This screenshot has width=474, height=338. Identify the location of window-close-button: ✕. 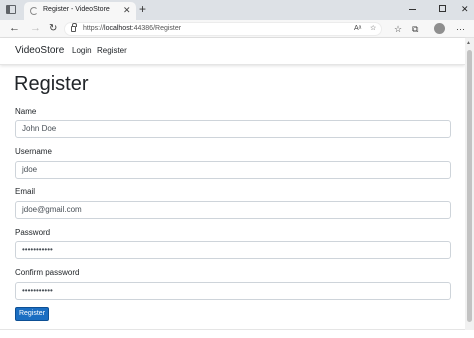
(465, 9).